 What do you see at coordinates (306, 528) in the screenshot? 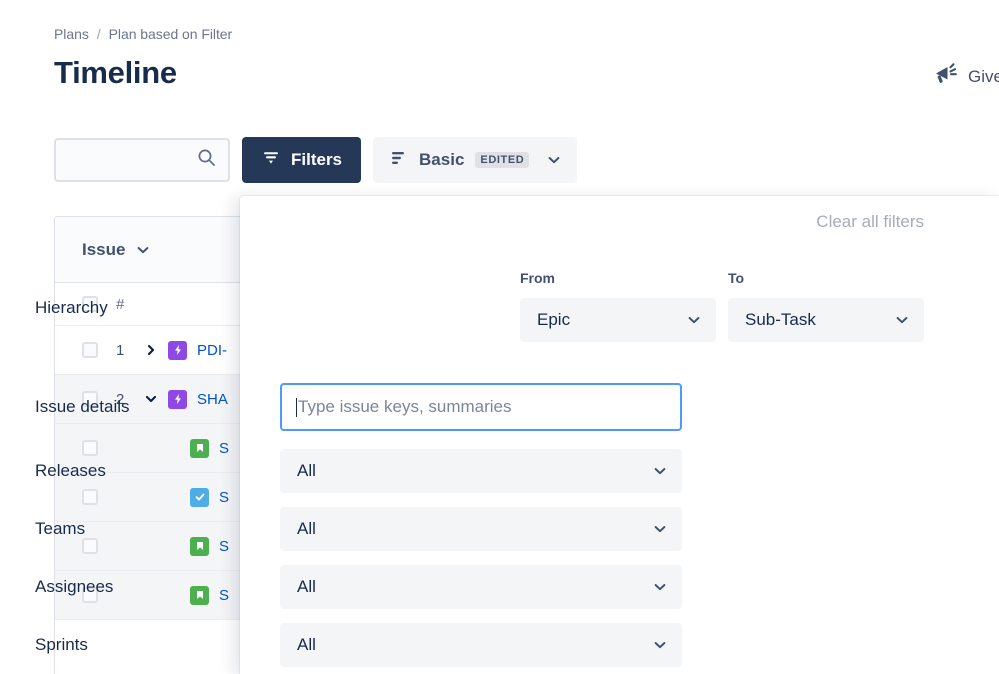
I see `teams-value: All` at bounding box center [306, 528].